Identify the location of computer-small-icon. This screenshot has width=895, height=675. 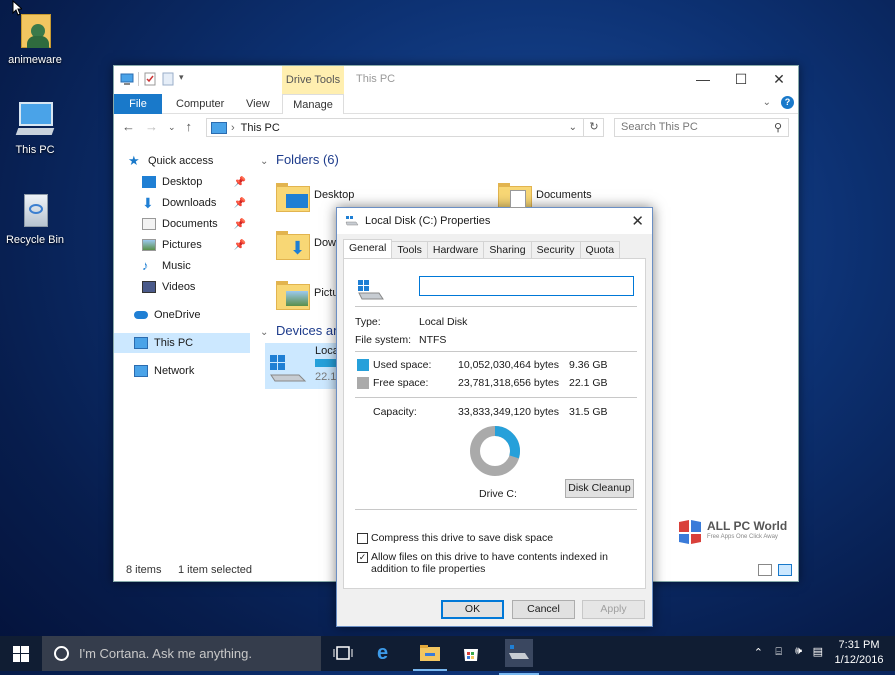
(141, 343).